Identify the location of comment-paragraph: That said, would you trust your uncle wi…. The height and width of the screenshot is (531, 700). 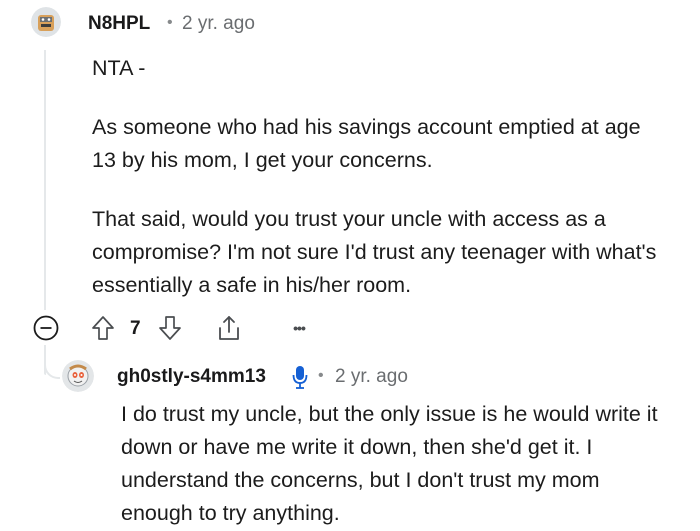
(374, 252).